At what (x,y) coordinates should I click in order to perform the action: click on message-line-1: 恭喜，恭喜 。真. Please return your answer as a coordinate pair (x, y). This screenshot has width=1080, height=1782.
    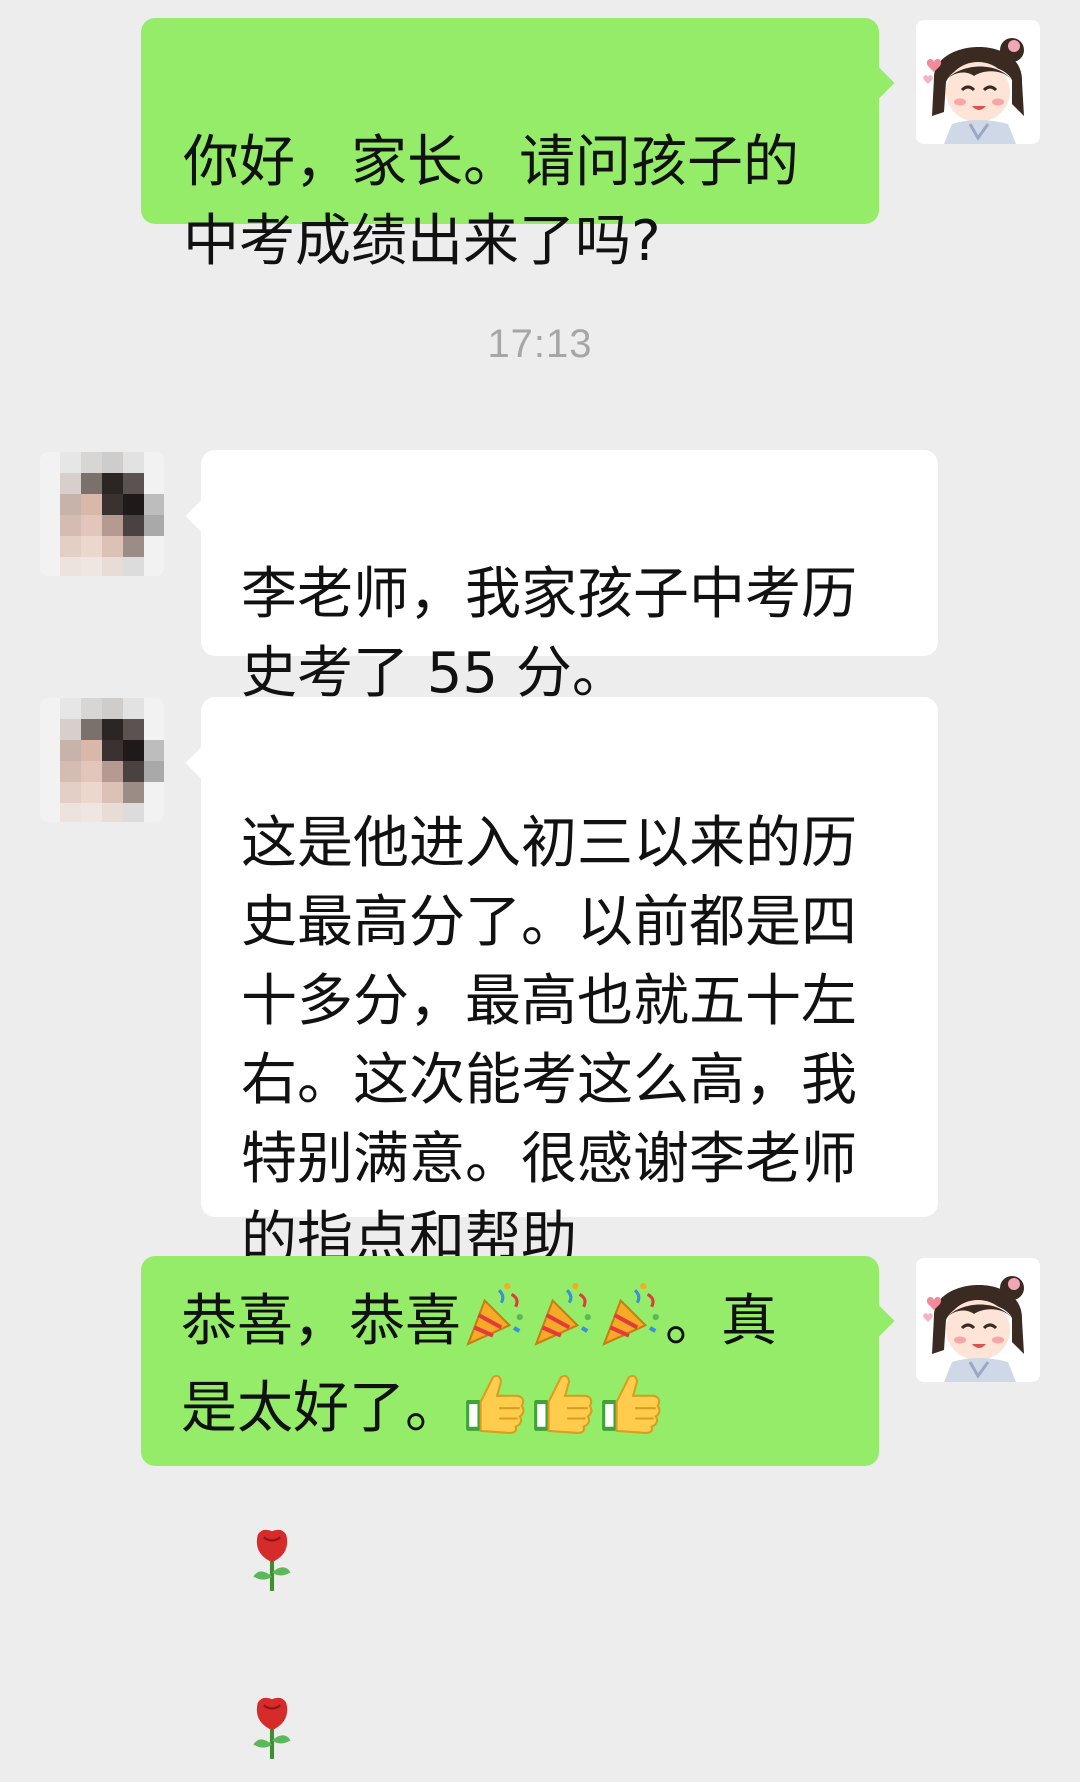
    Looking at the image, I should click on (520, 1325).